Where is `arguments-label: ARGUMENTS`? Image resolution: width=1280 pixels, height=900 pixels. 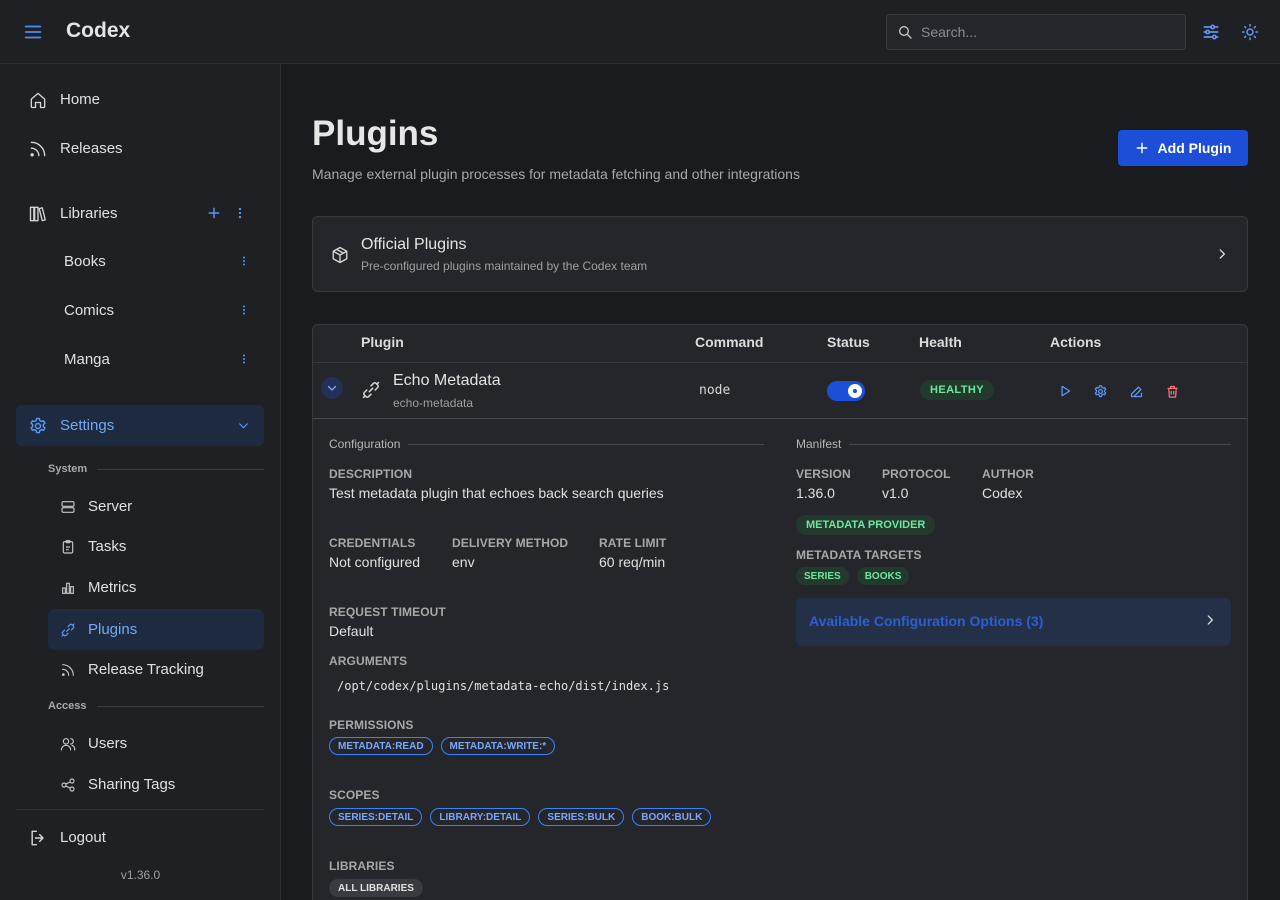
arguments-label: ARGUMENTS is located at coordinates (368, 661).